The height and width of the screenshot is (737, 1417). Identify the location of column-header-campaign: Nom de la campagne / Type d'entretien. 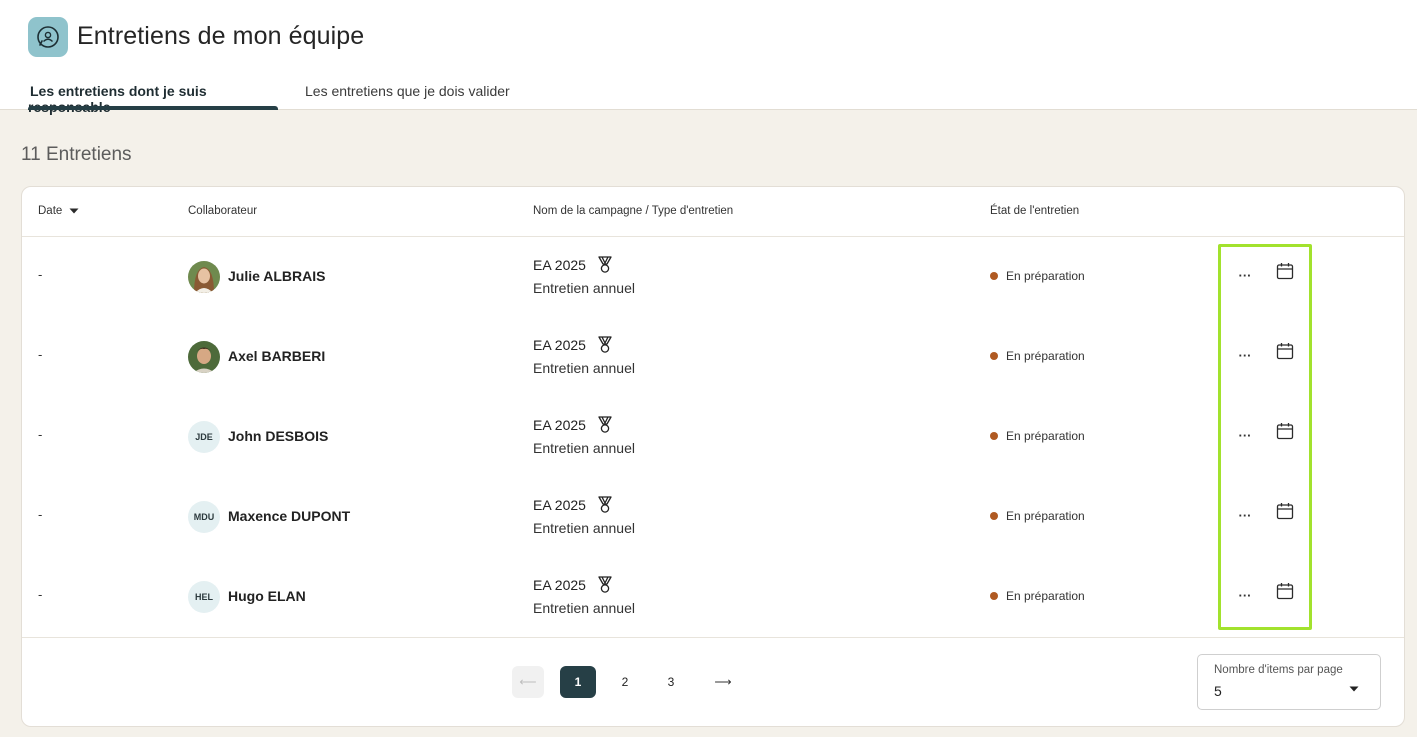
(633, 211).